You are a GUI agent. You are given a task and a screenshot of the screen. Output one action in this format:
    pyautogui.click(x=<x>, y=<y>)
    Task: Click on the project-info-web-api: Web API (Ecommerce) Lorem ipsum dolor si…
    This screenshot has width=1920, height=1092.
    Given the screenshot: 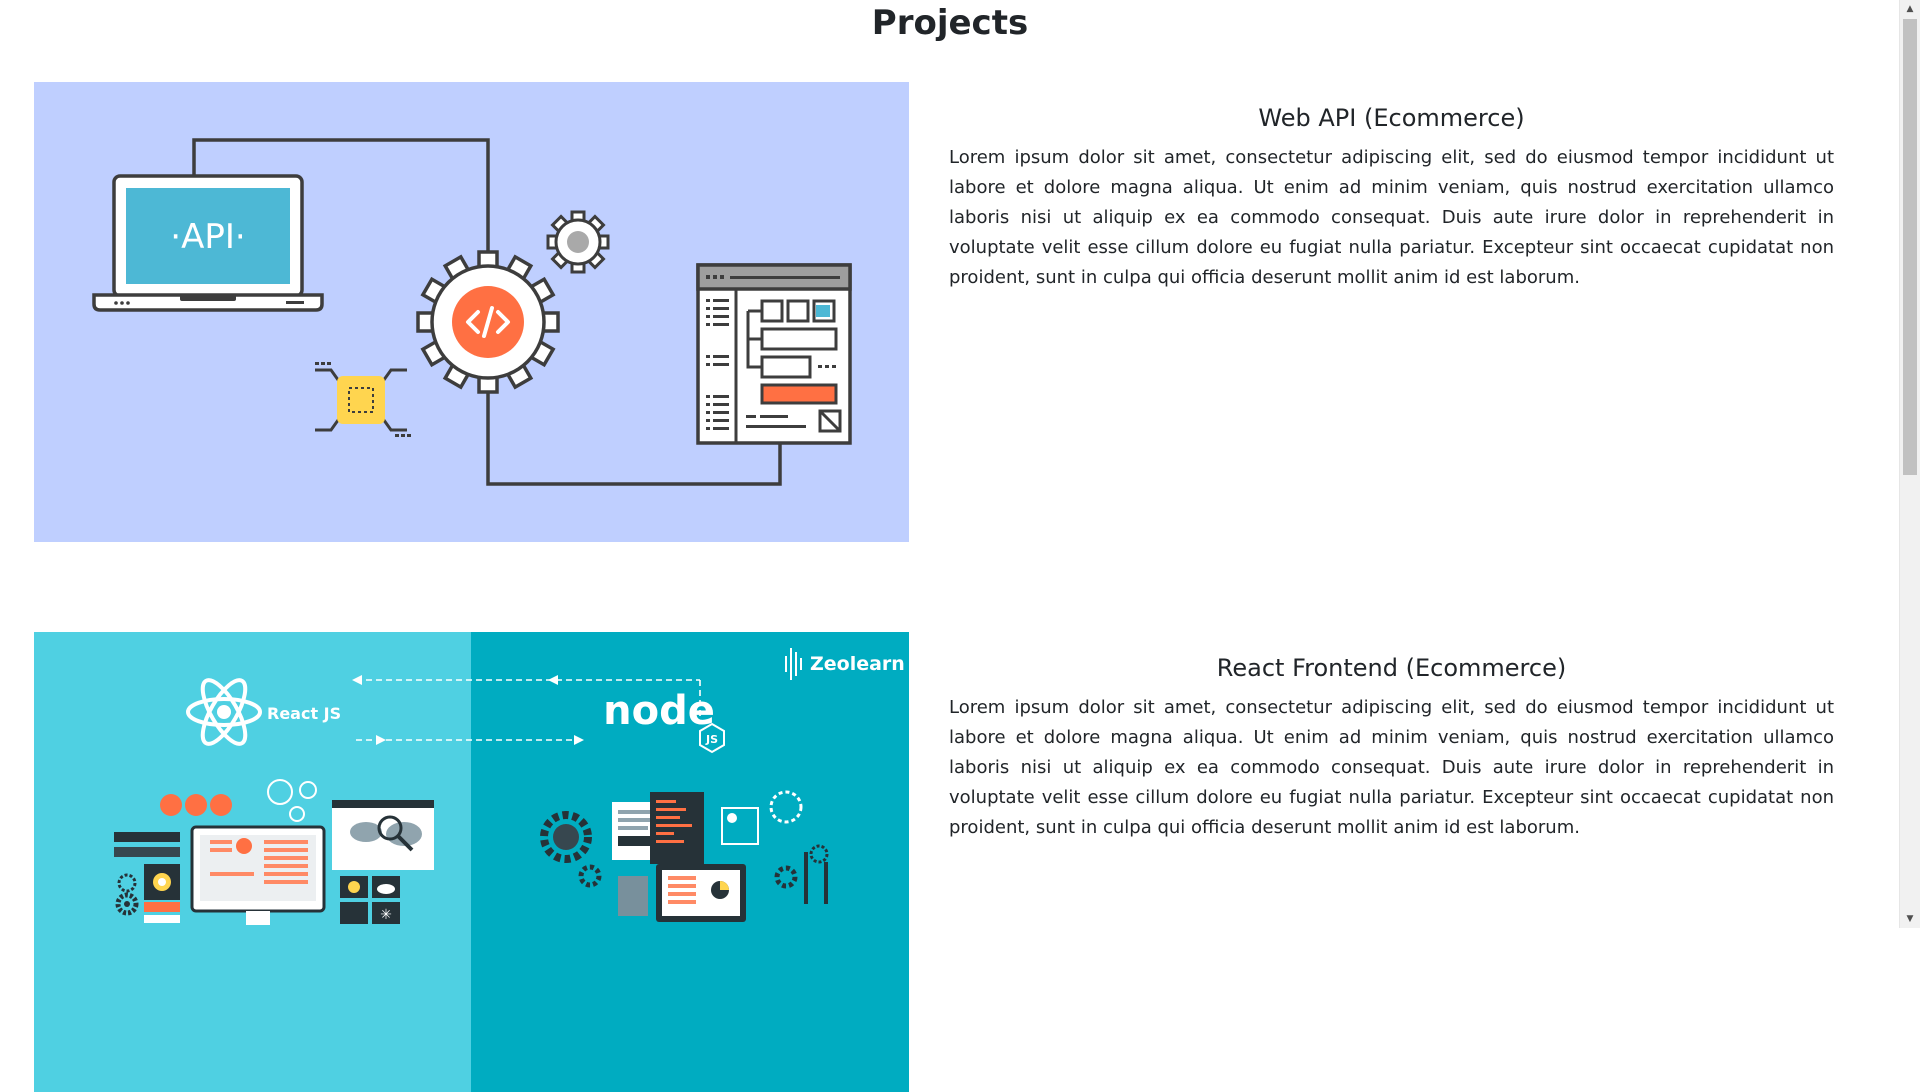 What is the action you would take?
    pyautogui.click(x=1391, y=197)
    